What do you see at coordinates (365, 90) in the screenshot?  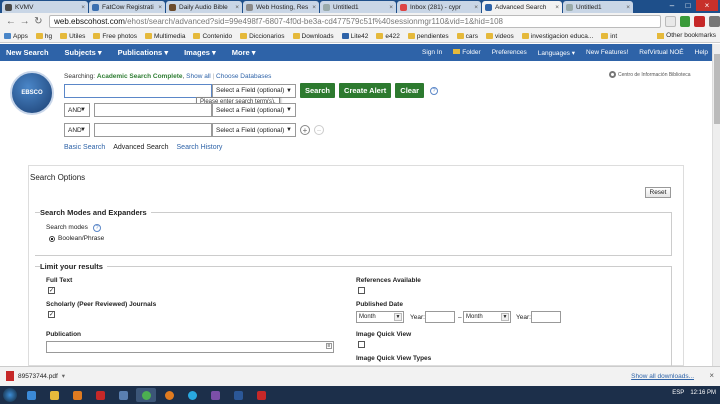 I see `create-alert-button: Create Alert` at bounding box center [365, 90].